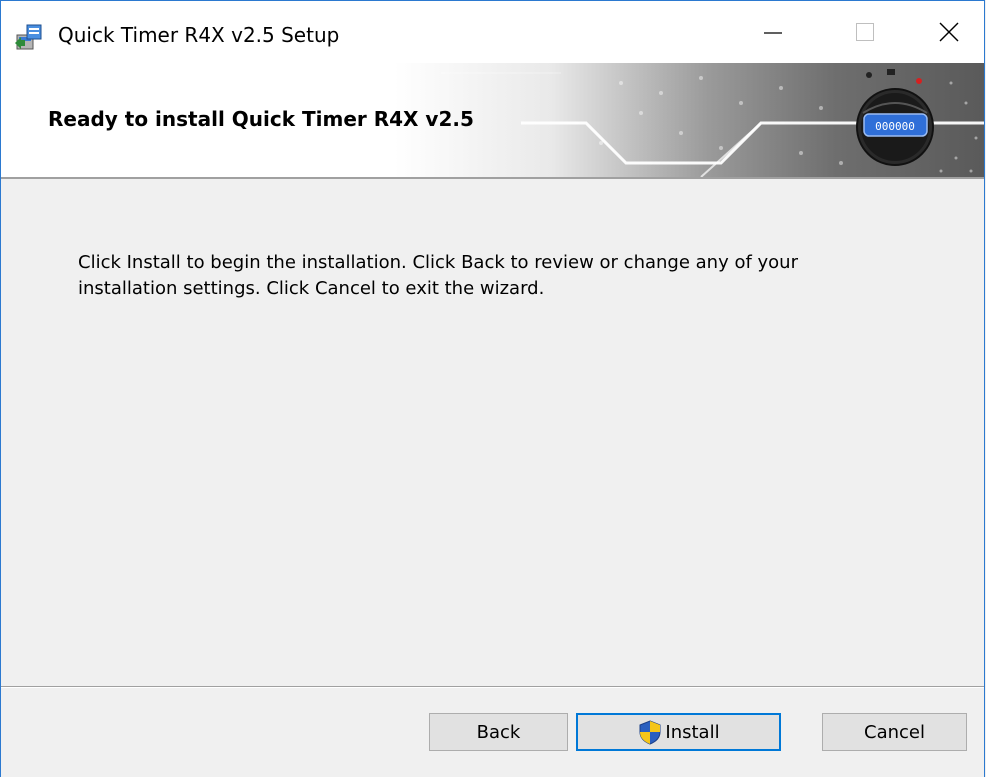 The height and width of the screenshot is (777, 986). Describe the element at coordinates (492, 687) in the screenshot. I see `footer-divider` at that location.